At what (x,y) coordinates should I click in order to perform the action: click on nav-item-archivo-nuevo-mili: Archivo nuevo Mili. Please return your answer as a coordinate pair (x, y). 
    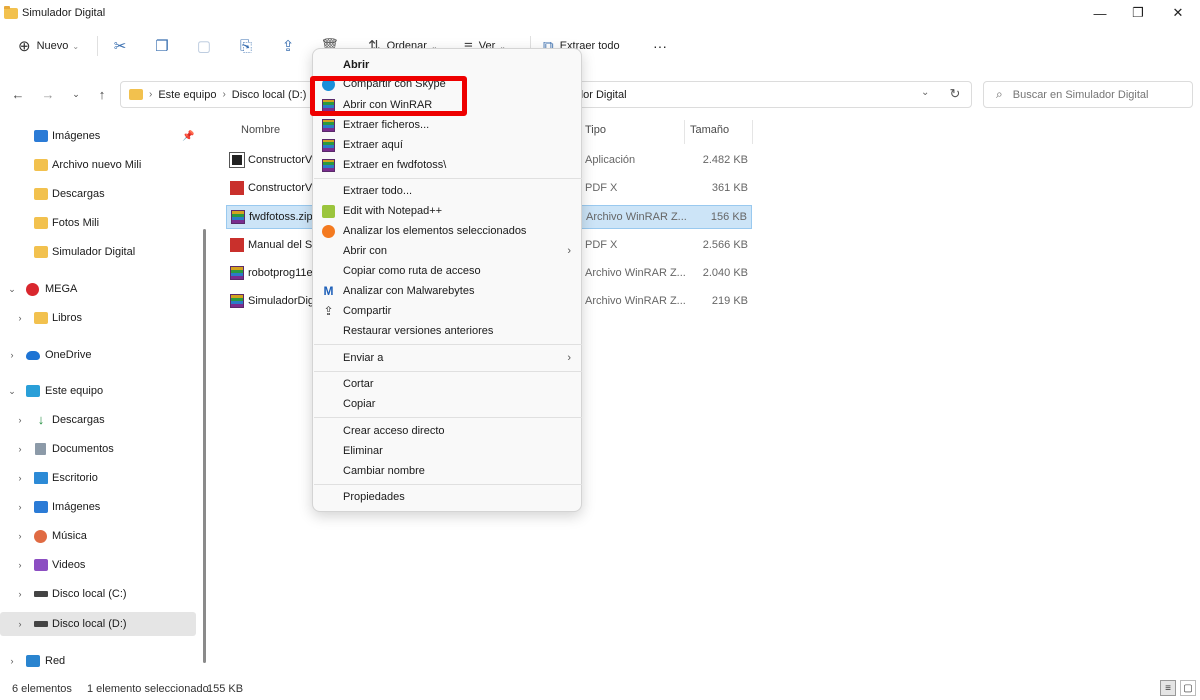
    Looking at the image, I should click on (98, 165).